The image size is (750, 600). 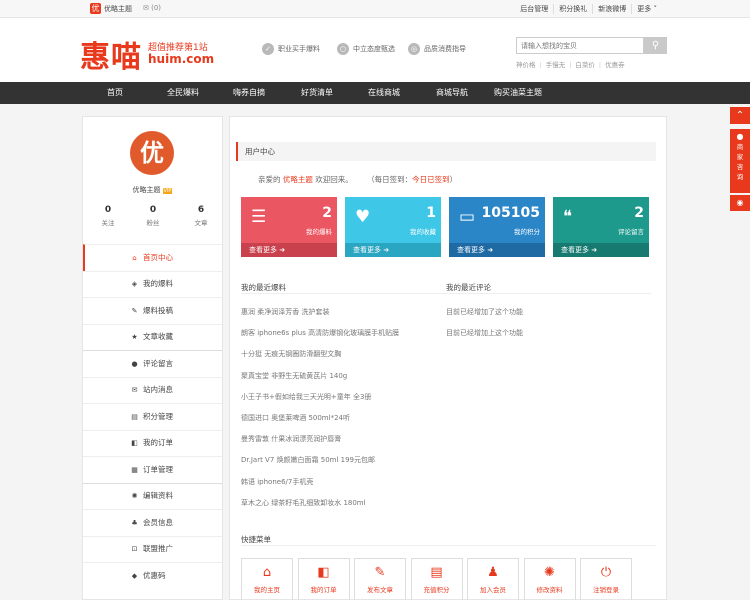 What do you see at coordinates (580, 45) in the screenshot?
I see `search-input` at bounding box center [580, 45].